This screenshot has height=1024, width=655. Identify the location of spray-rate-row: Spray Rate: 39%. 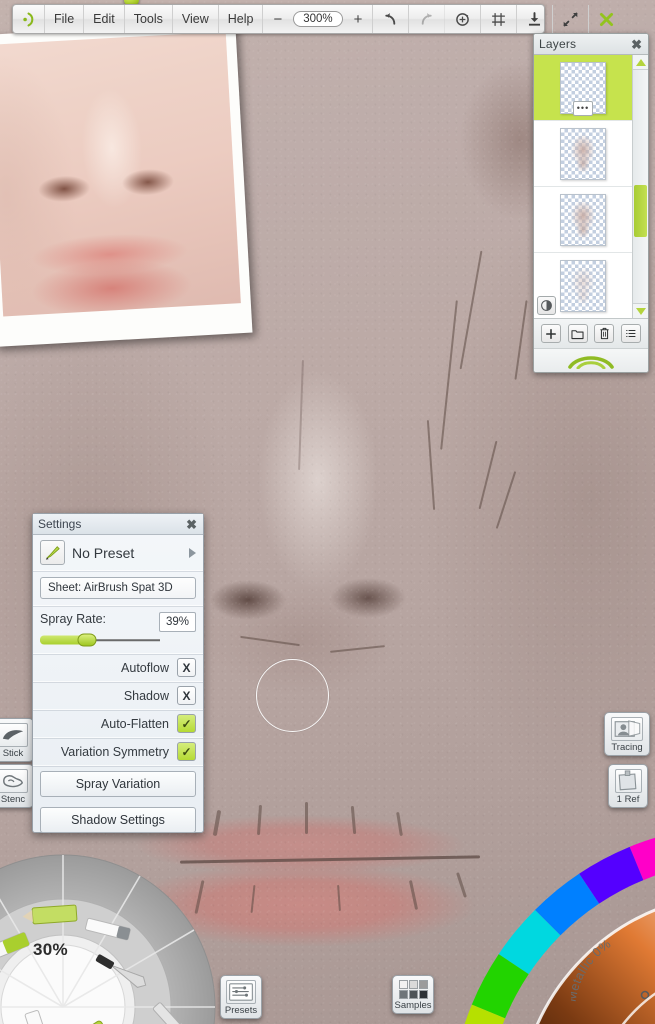
(118, 630).